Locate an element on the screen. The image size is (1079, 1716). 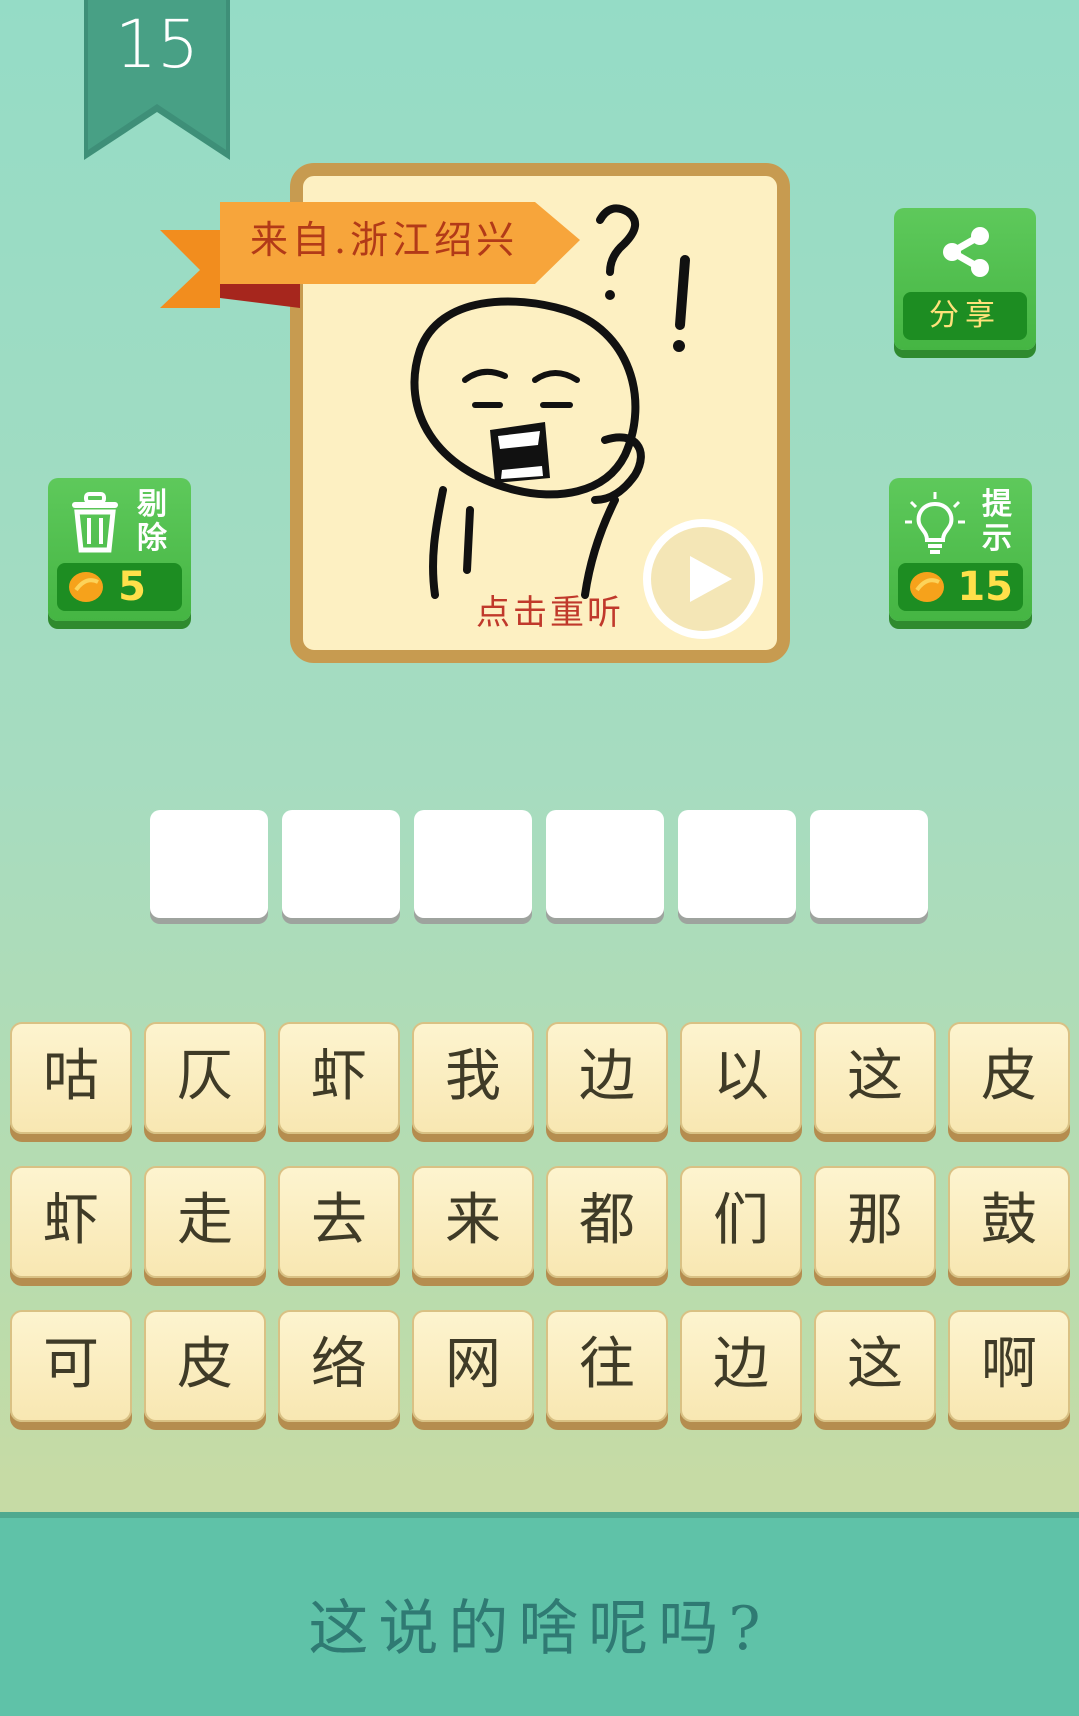
char-tile: 往 is located at coordinates (607, 1366).